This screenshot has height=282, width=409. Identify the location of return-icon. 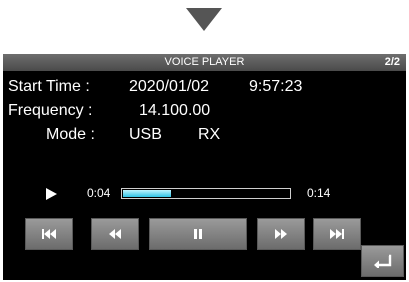
(382, 261).